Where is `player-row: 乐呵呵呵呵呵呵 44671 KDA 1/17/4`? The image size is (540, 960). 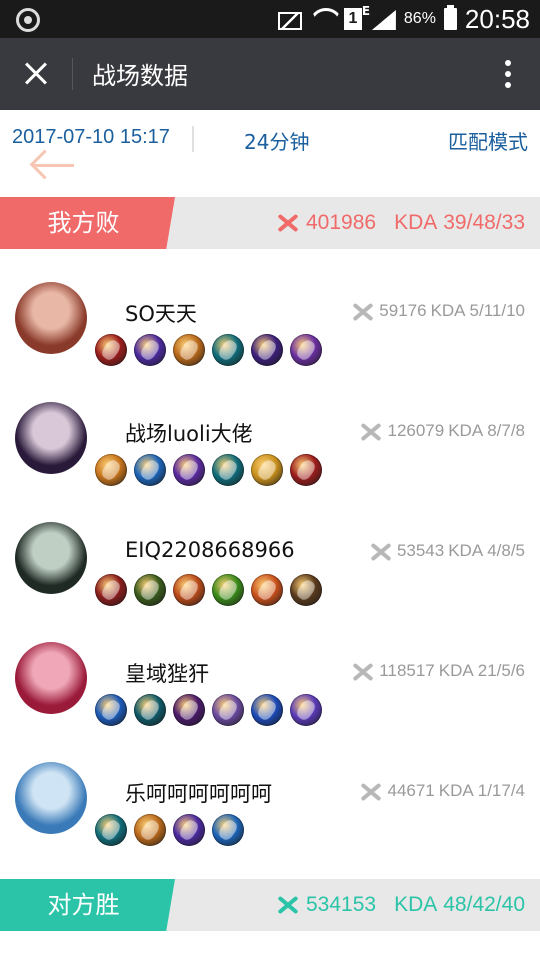
player-row: 乐呵呵呵呵呵呵 44671 KDA 1/17/4 is located at coordinates (270, 822).